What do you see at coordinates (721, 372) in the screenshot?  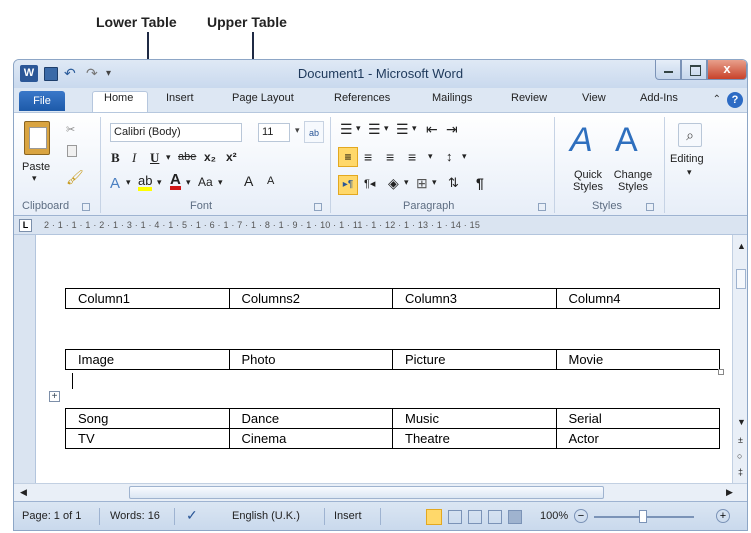 I see `table-resize-handle` at bounding box center [721, 372].